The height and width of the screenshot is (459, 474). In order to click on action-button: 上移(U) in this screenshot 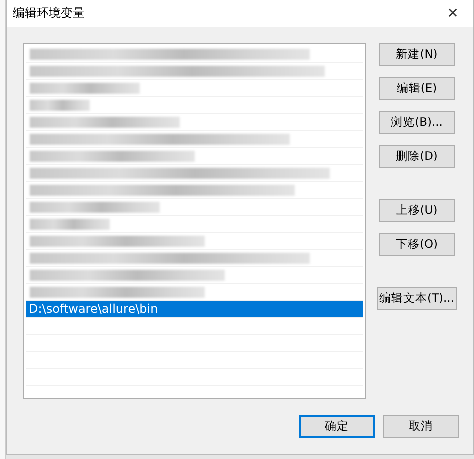, I will do `click(417, 210)`.